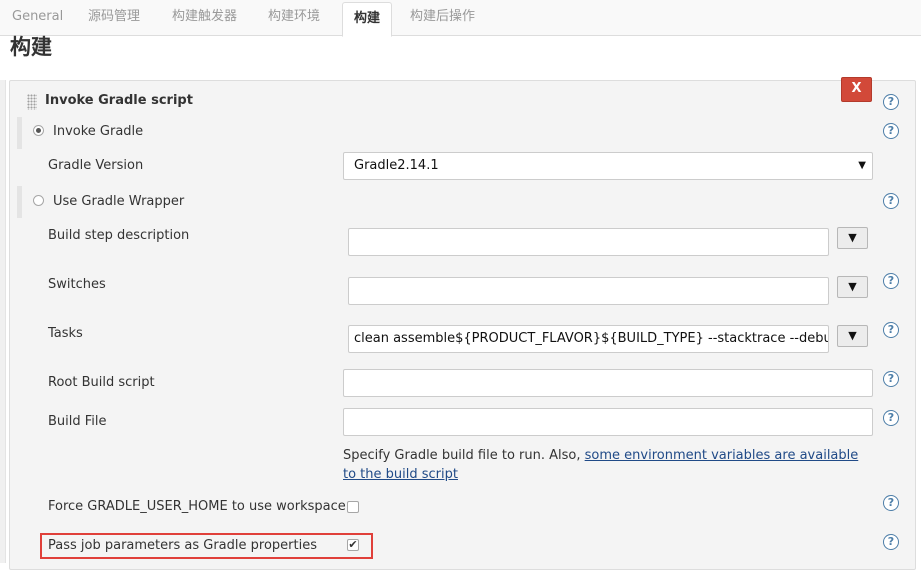  I want to click on delete-step-button: X, so click(856, 89).